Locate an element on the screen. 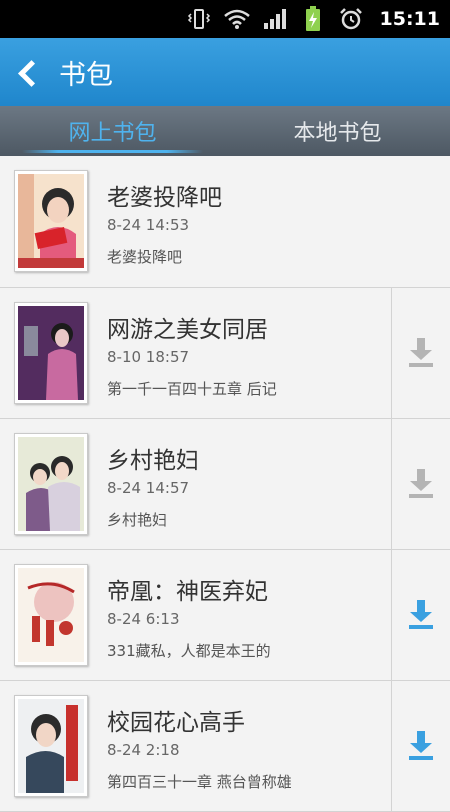 This screenshot has height=812, width=450. tab-online-bag: 网上书包 is located at coordinates (112, 131).